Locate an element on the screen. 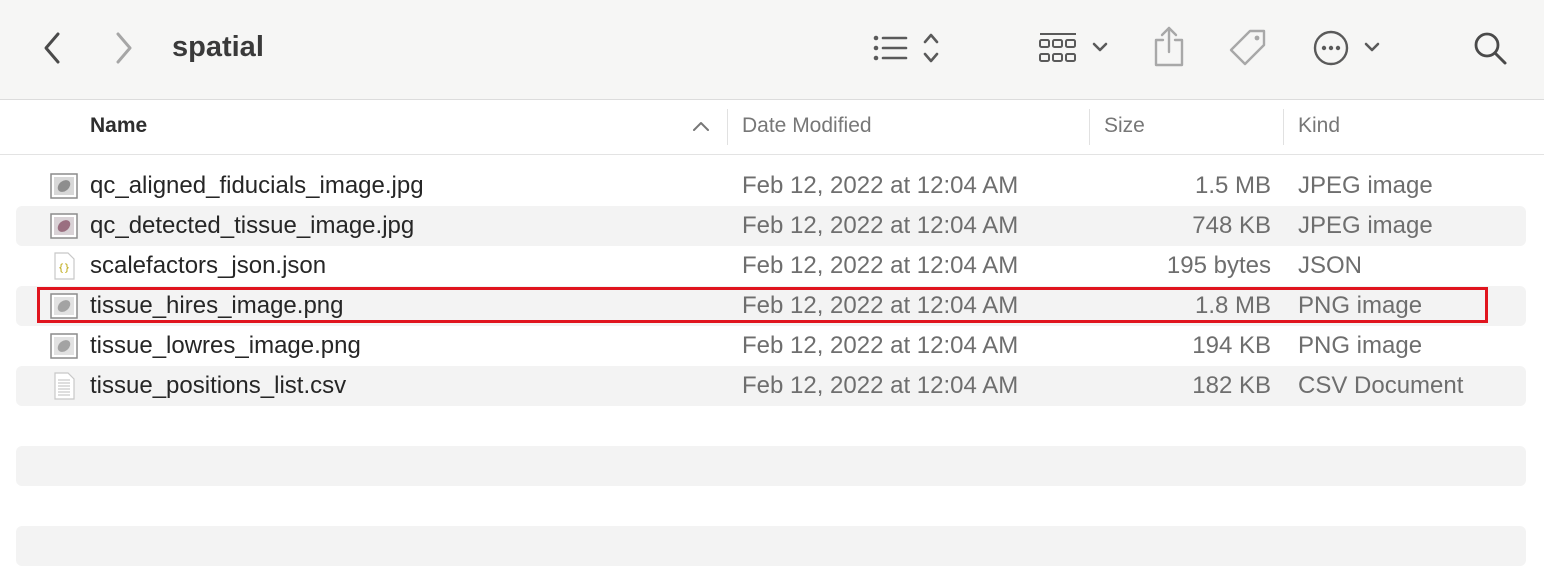 This screenshot has height=586, width=1544. window-title: spatial is located at coordinates (218, 47).